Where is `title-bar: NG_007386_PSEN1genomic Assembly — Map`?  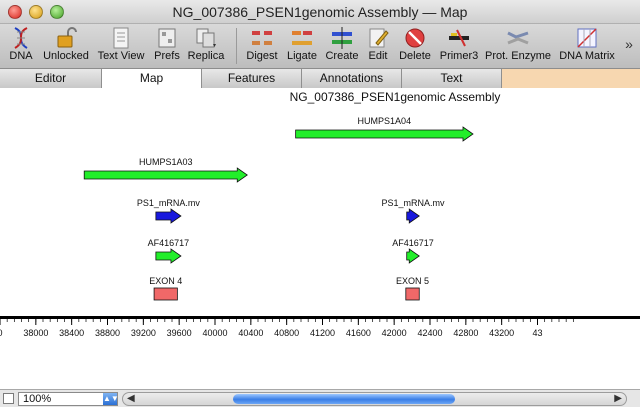
title-bar: NG_007386_PSEN1genomic Assembly — Map is located at coordinates (320, 12).